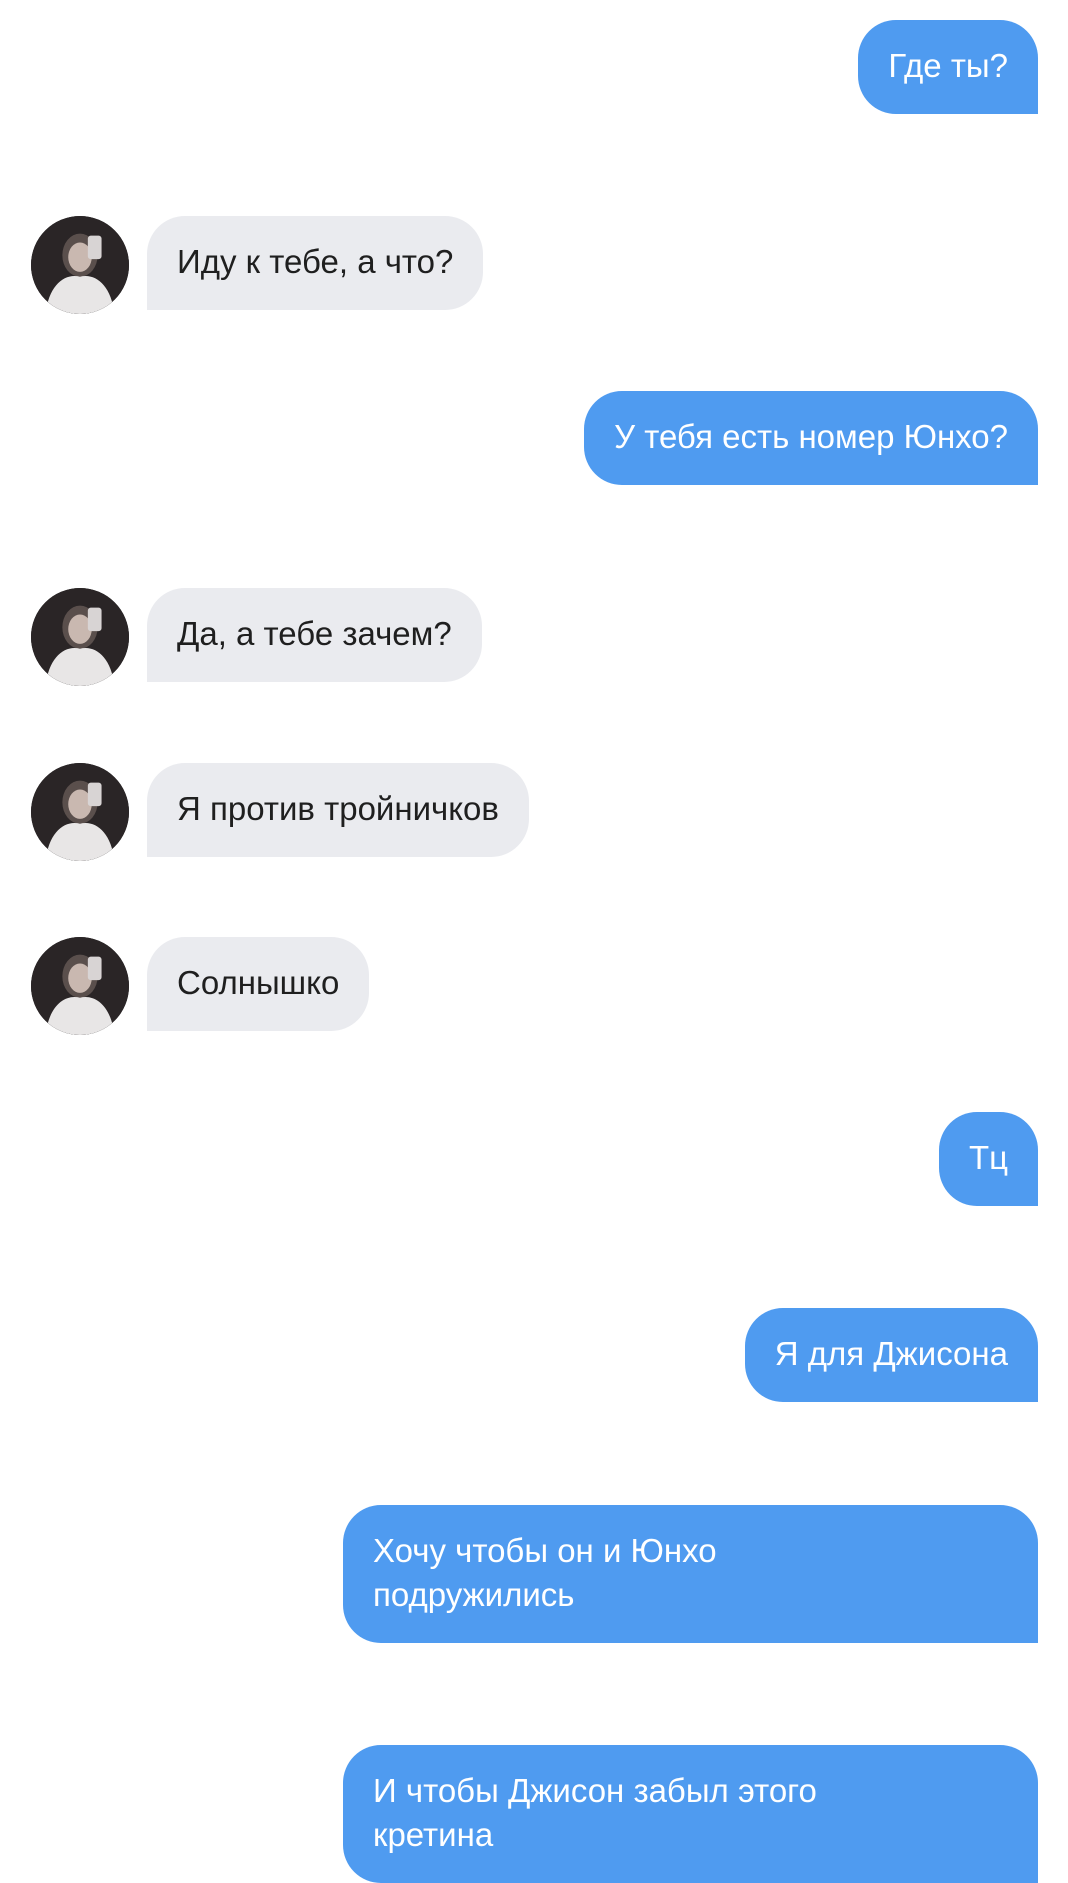  I want to click on incoming-message: Солнышко, so click(258, 984).